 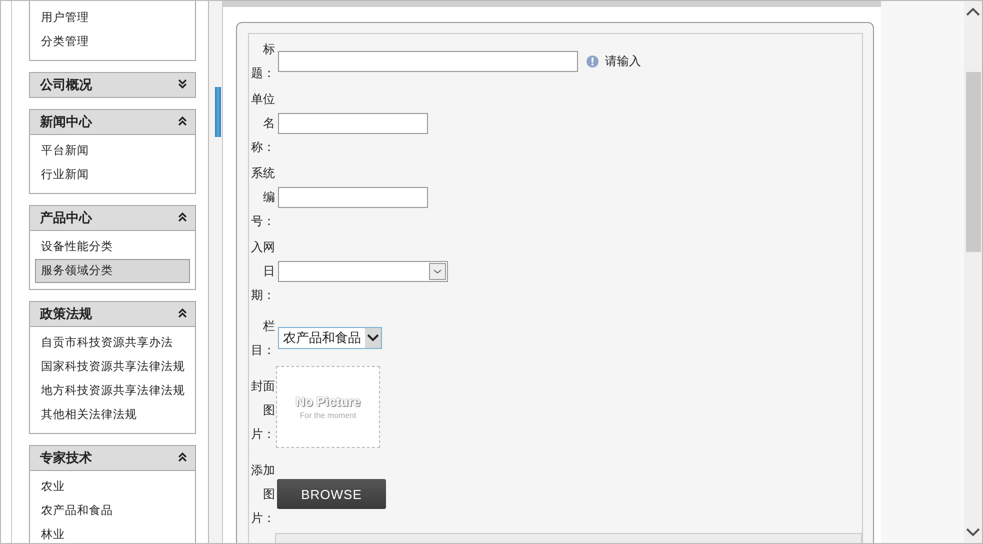 What do you see at coordinates (112, 151) in the screenshot?
I see `sidebar-item: 平台新闻` at bounding box center [112, 151].